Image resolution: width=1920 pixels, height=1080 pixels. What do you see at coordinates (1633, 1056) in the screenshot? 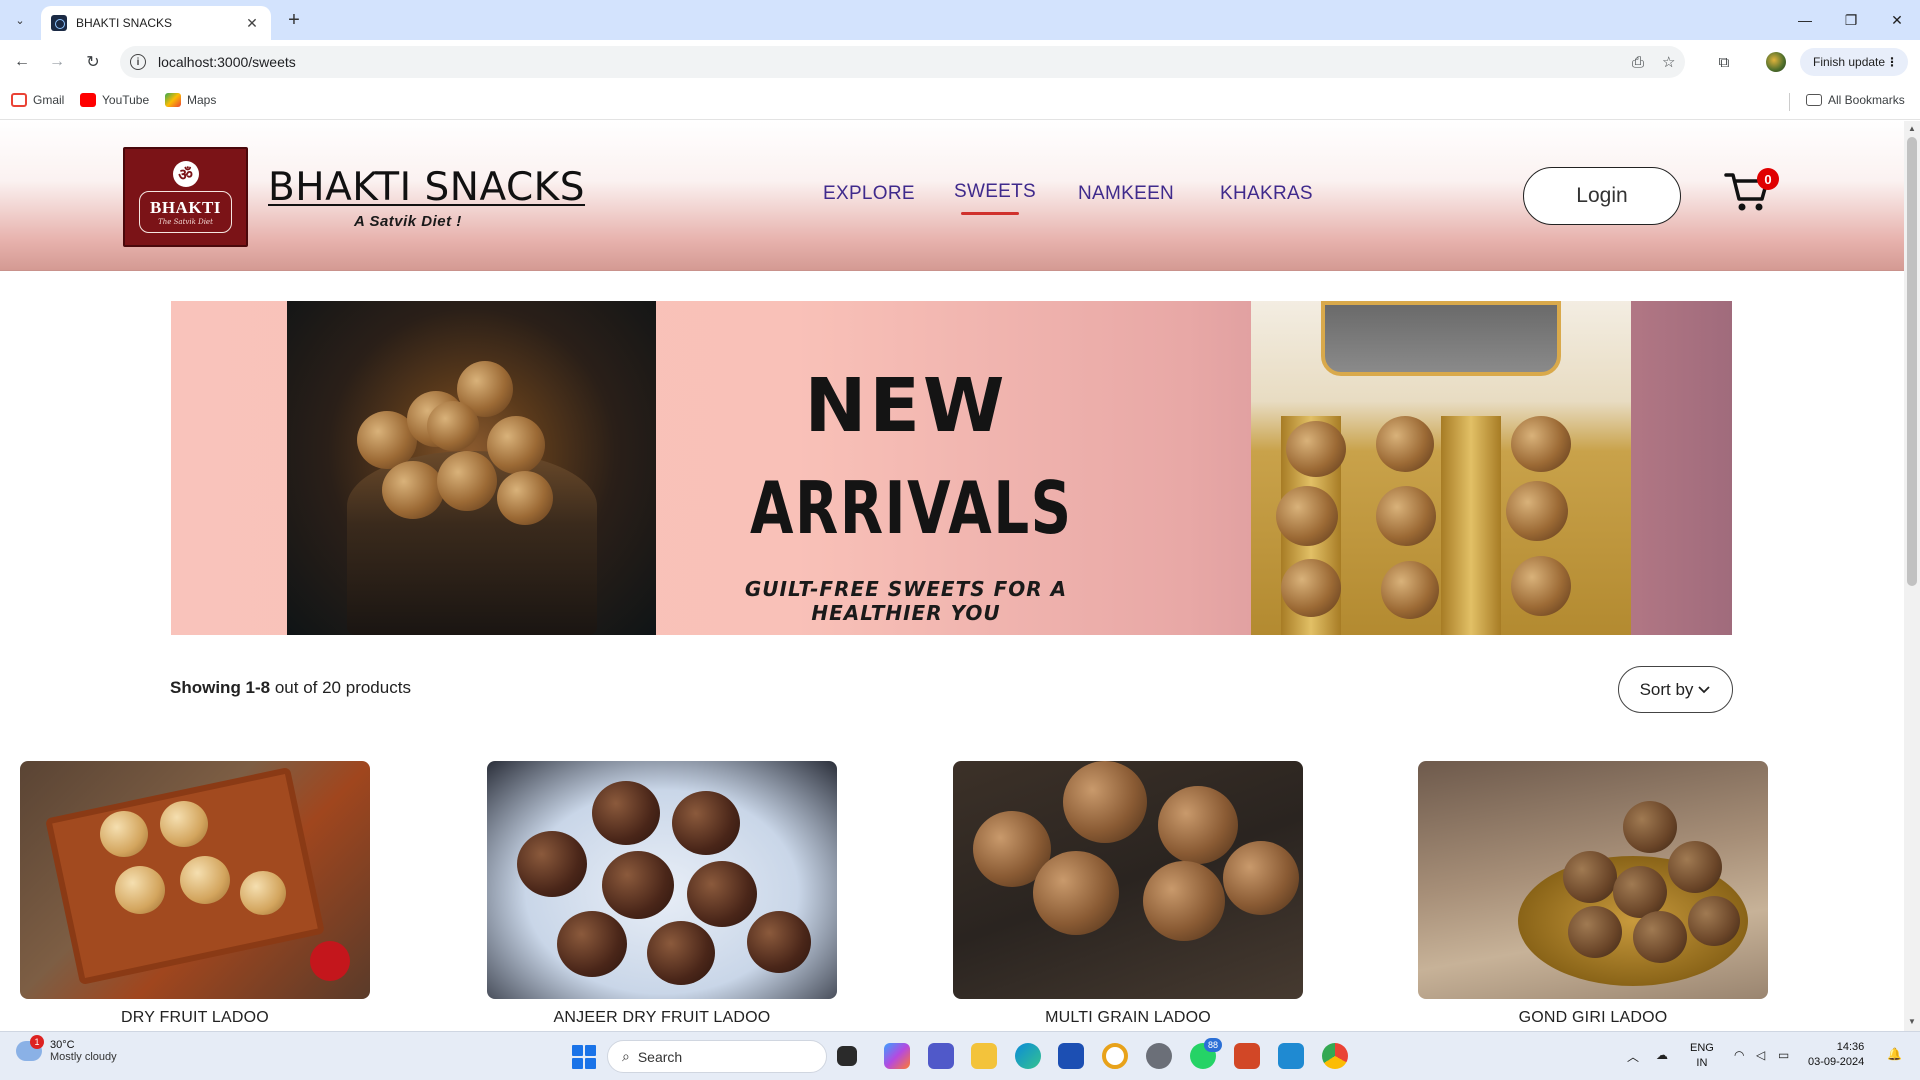
I see `show-hidden-icons-chevron-icon: ︿` at bounding box center [1633, 1056].